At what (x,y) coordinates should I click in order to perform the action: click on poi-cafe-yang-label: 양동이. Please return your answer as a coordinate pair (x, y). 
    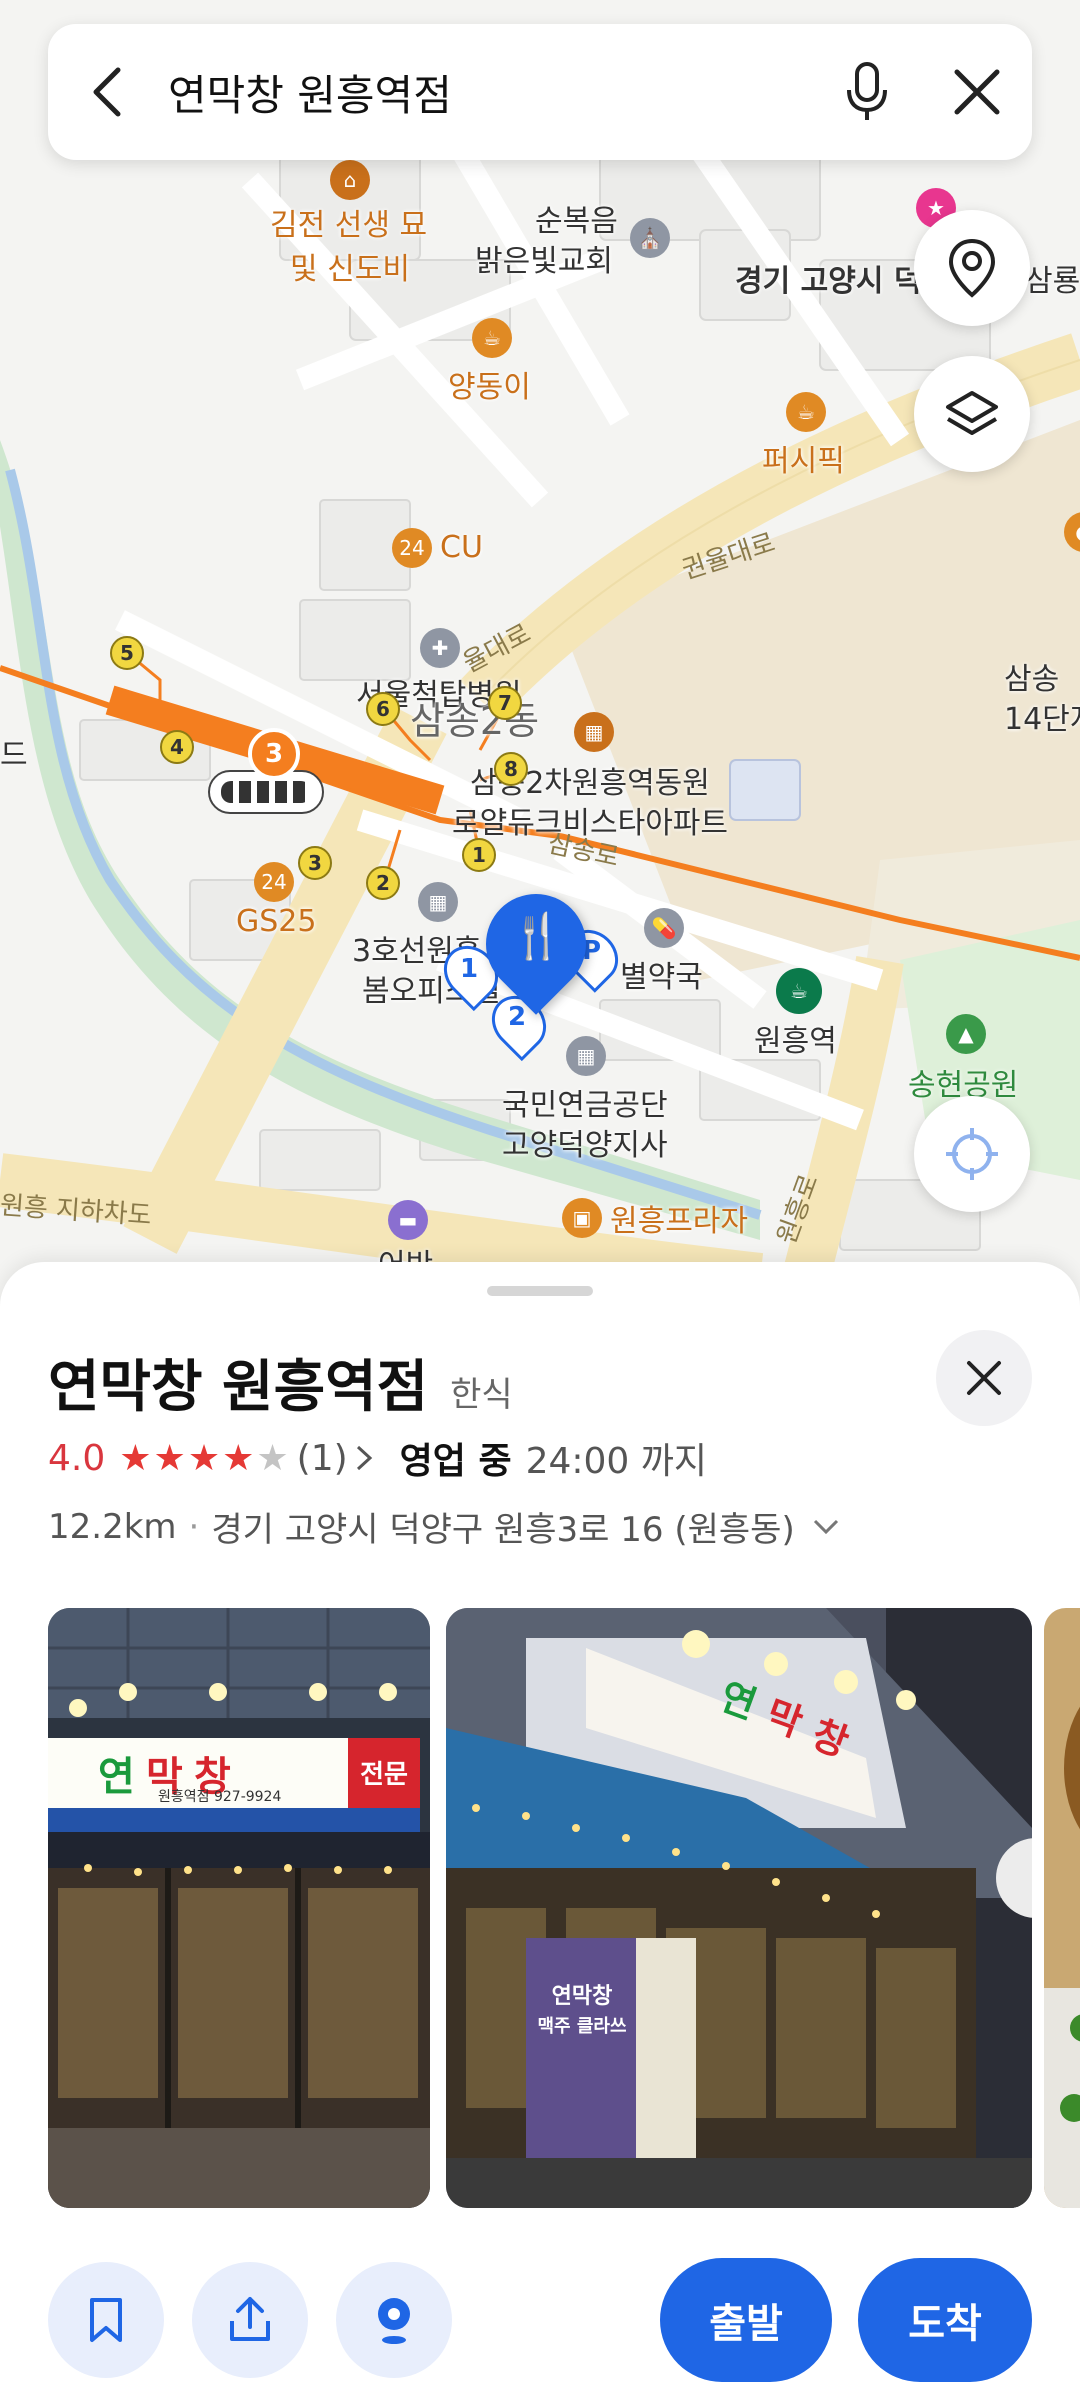
    Looking at the image, I should click on (489, 387).